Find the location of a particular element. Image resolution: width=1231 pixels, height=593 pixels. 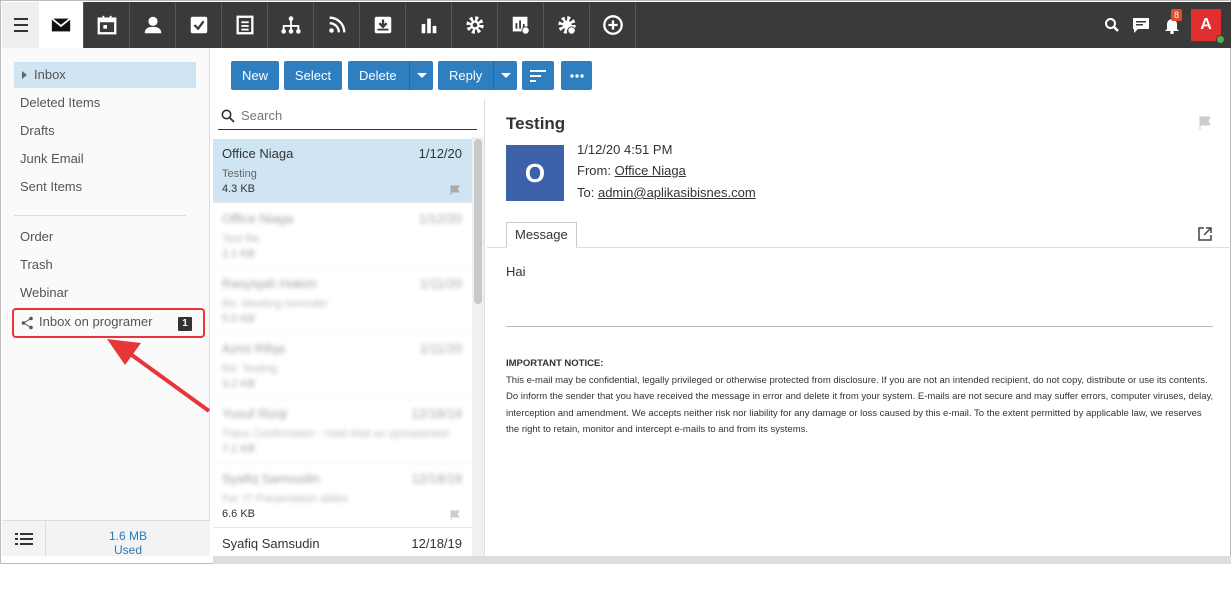

message-size: 6.6 KB is located at coordinates (239, 514).